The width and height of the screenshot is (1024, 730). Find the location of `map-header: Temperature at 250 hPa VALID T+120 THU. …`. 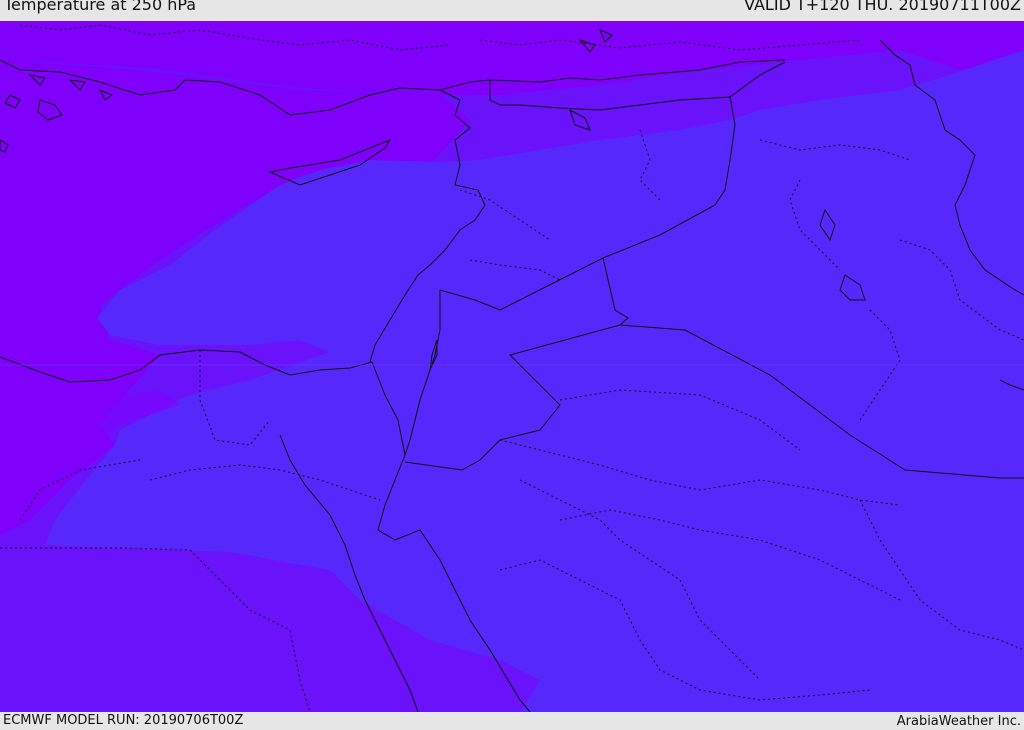

map-header: Temperature at 250 hPa VALID T+120 THU. … is located at coordinates (512, 10).